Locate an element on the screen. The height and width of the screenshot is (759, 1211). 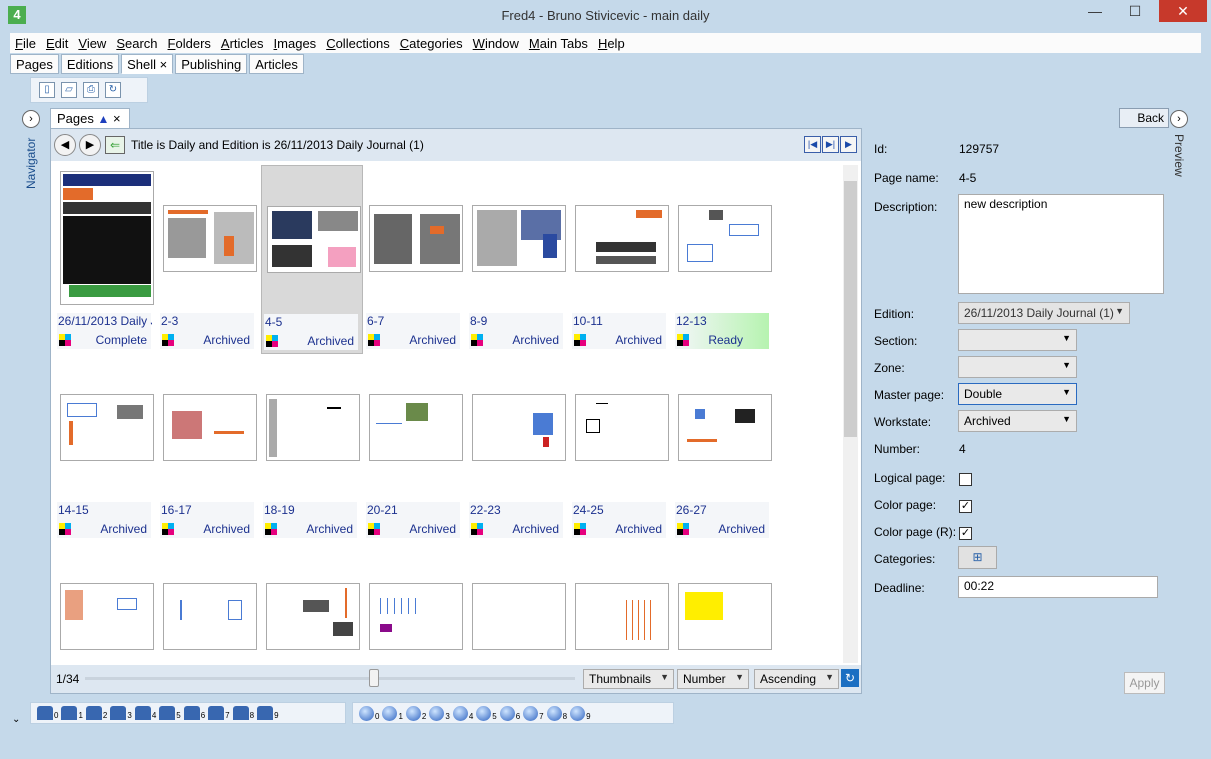
page-cell: 16-17 Archived is located at coordinates (211, 448).